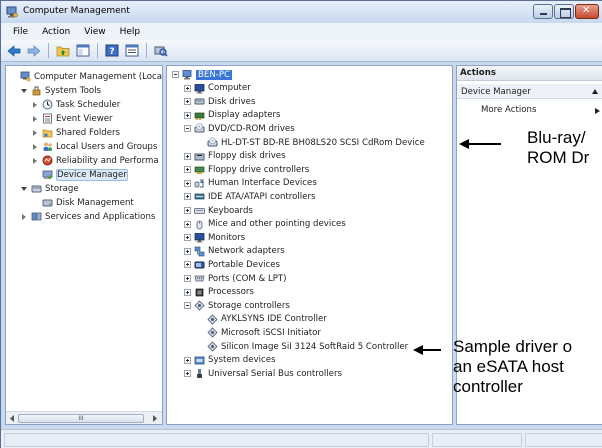  I want to click on device-tree-item-label: Keyboards, so click(230, 210).